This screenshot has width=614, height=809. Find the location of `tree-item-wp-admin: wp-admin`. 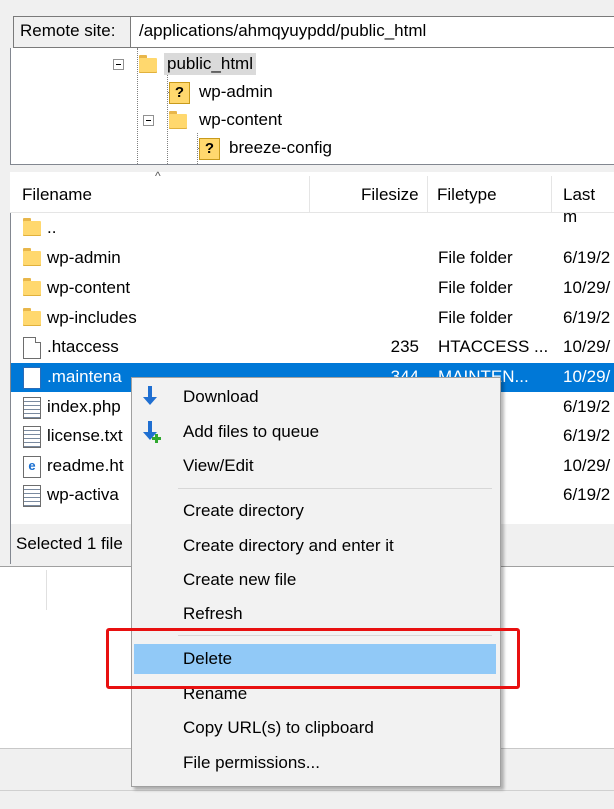

tree-item-wp-admin: wp-admin is located at coordinates (236, 92).